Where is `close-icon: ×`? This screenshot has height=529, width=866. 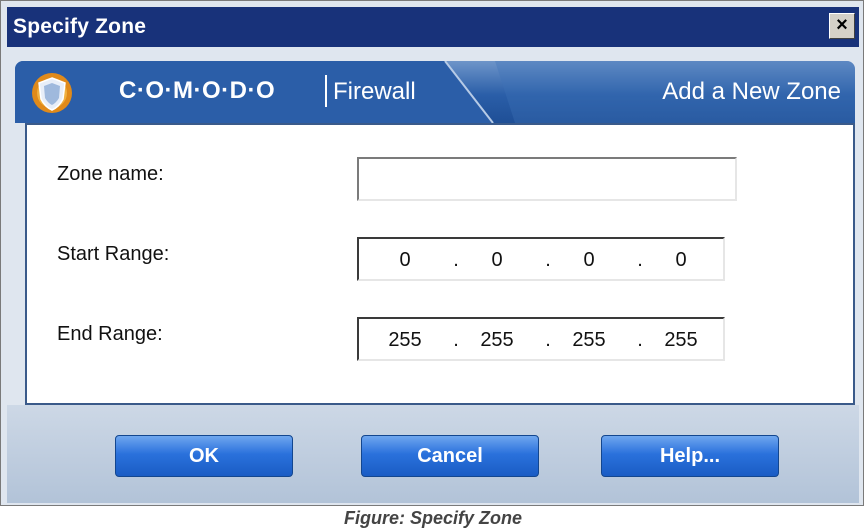 close-icon: × is located at coordinates (842, 25).